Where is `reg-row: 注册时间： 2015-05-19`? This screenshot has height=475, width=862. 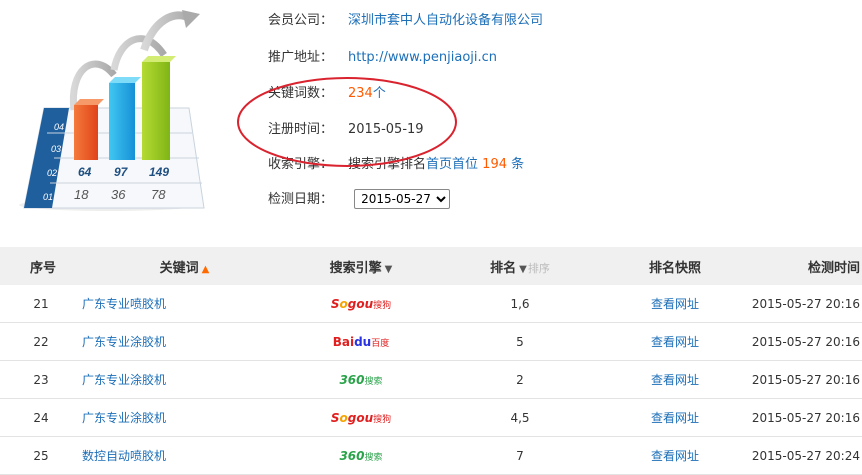
reg-row: 注册时间： 2015-05-19 is located at coordinates (346, 130).